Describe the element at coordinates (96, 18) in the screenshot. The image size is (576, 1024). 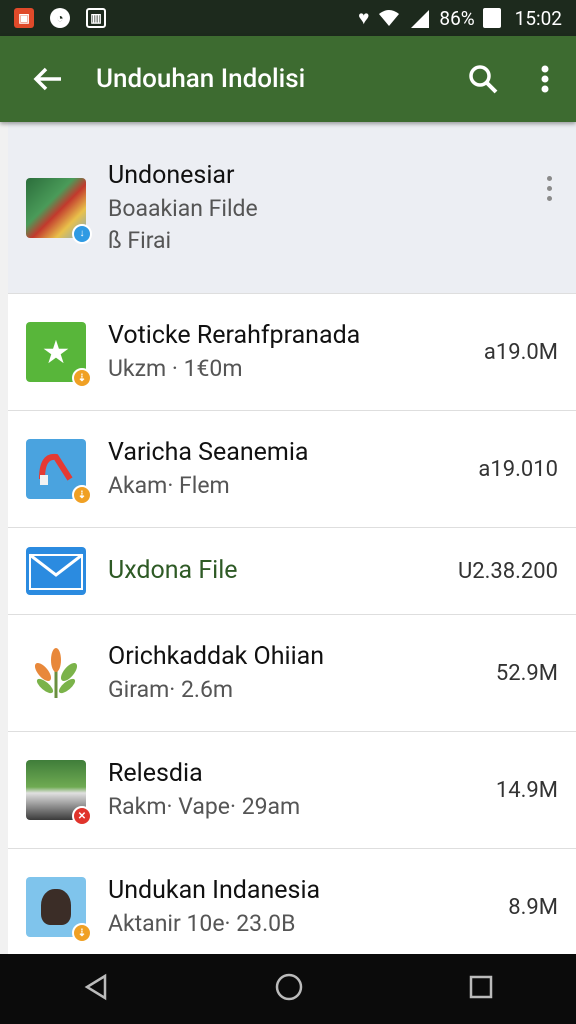
I see `notification-image-icon: ▥` at that location.